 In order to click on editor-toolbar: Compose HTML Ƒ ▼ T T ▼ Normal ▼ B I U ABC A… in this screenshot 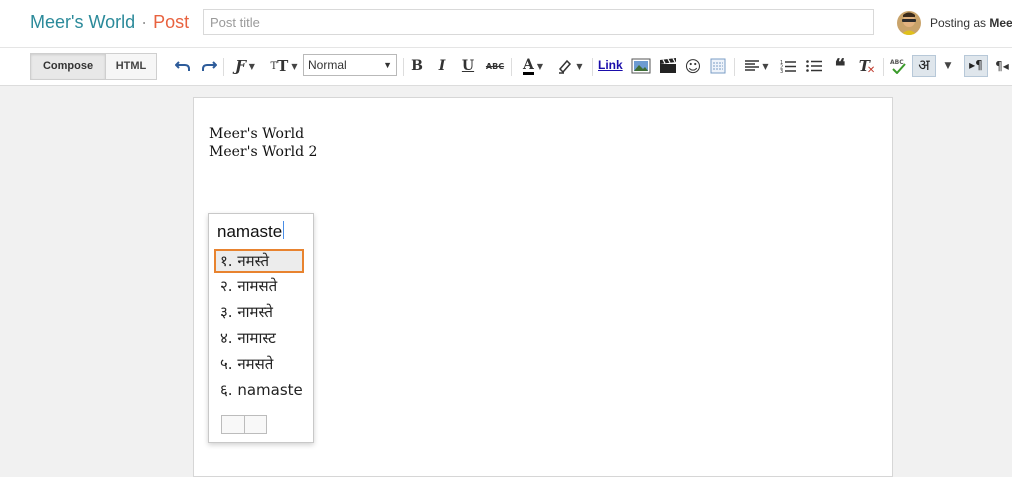, I will do `click(506, 67)`.